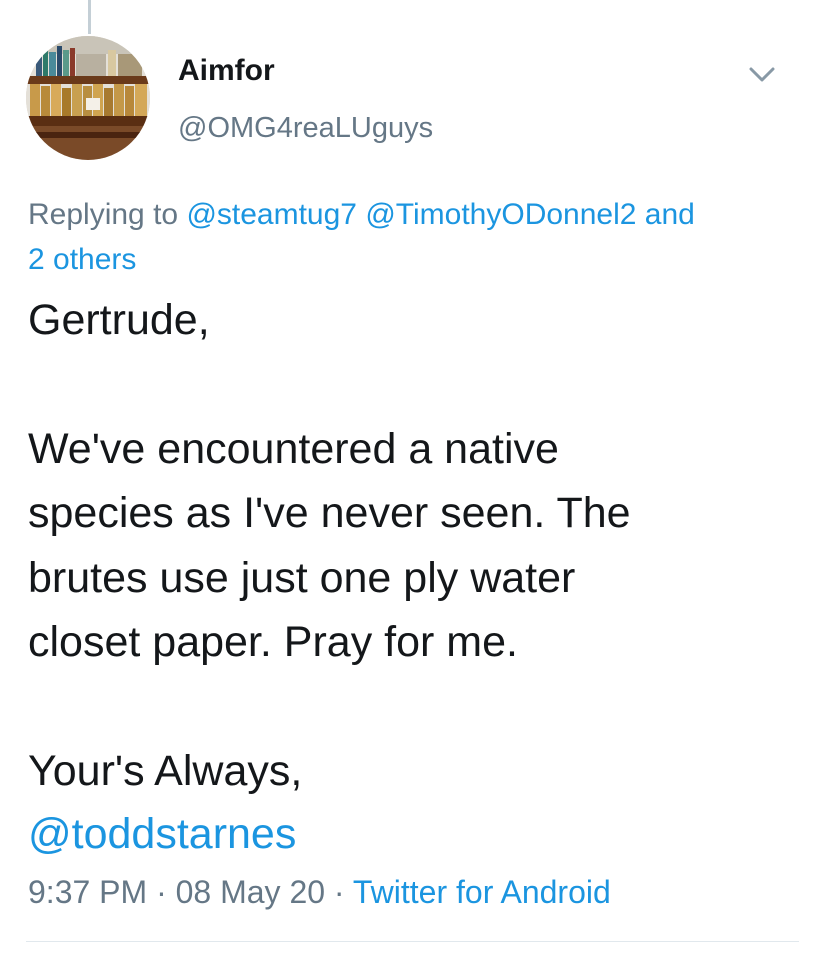  What do you see at coordinates (250, 892) in the screenshot?
I see `tweet-date: 08 May 20` at bounding box center [250, 892].